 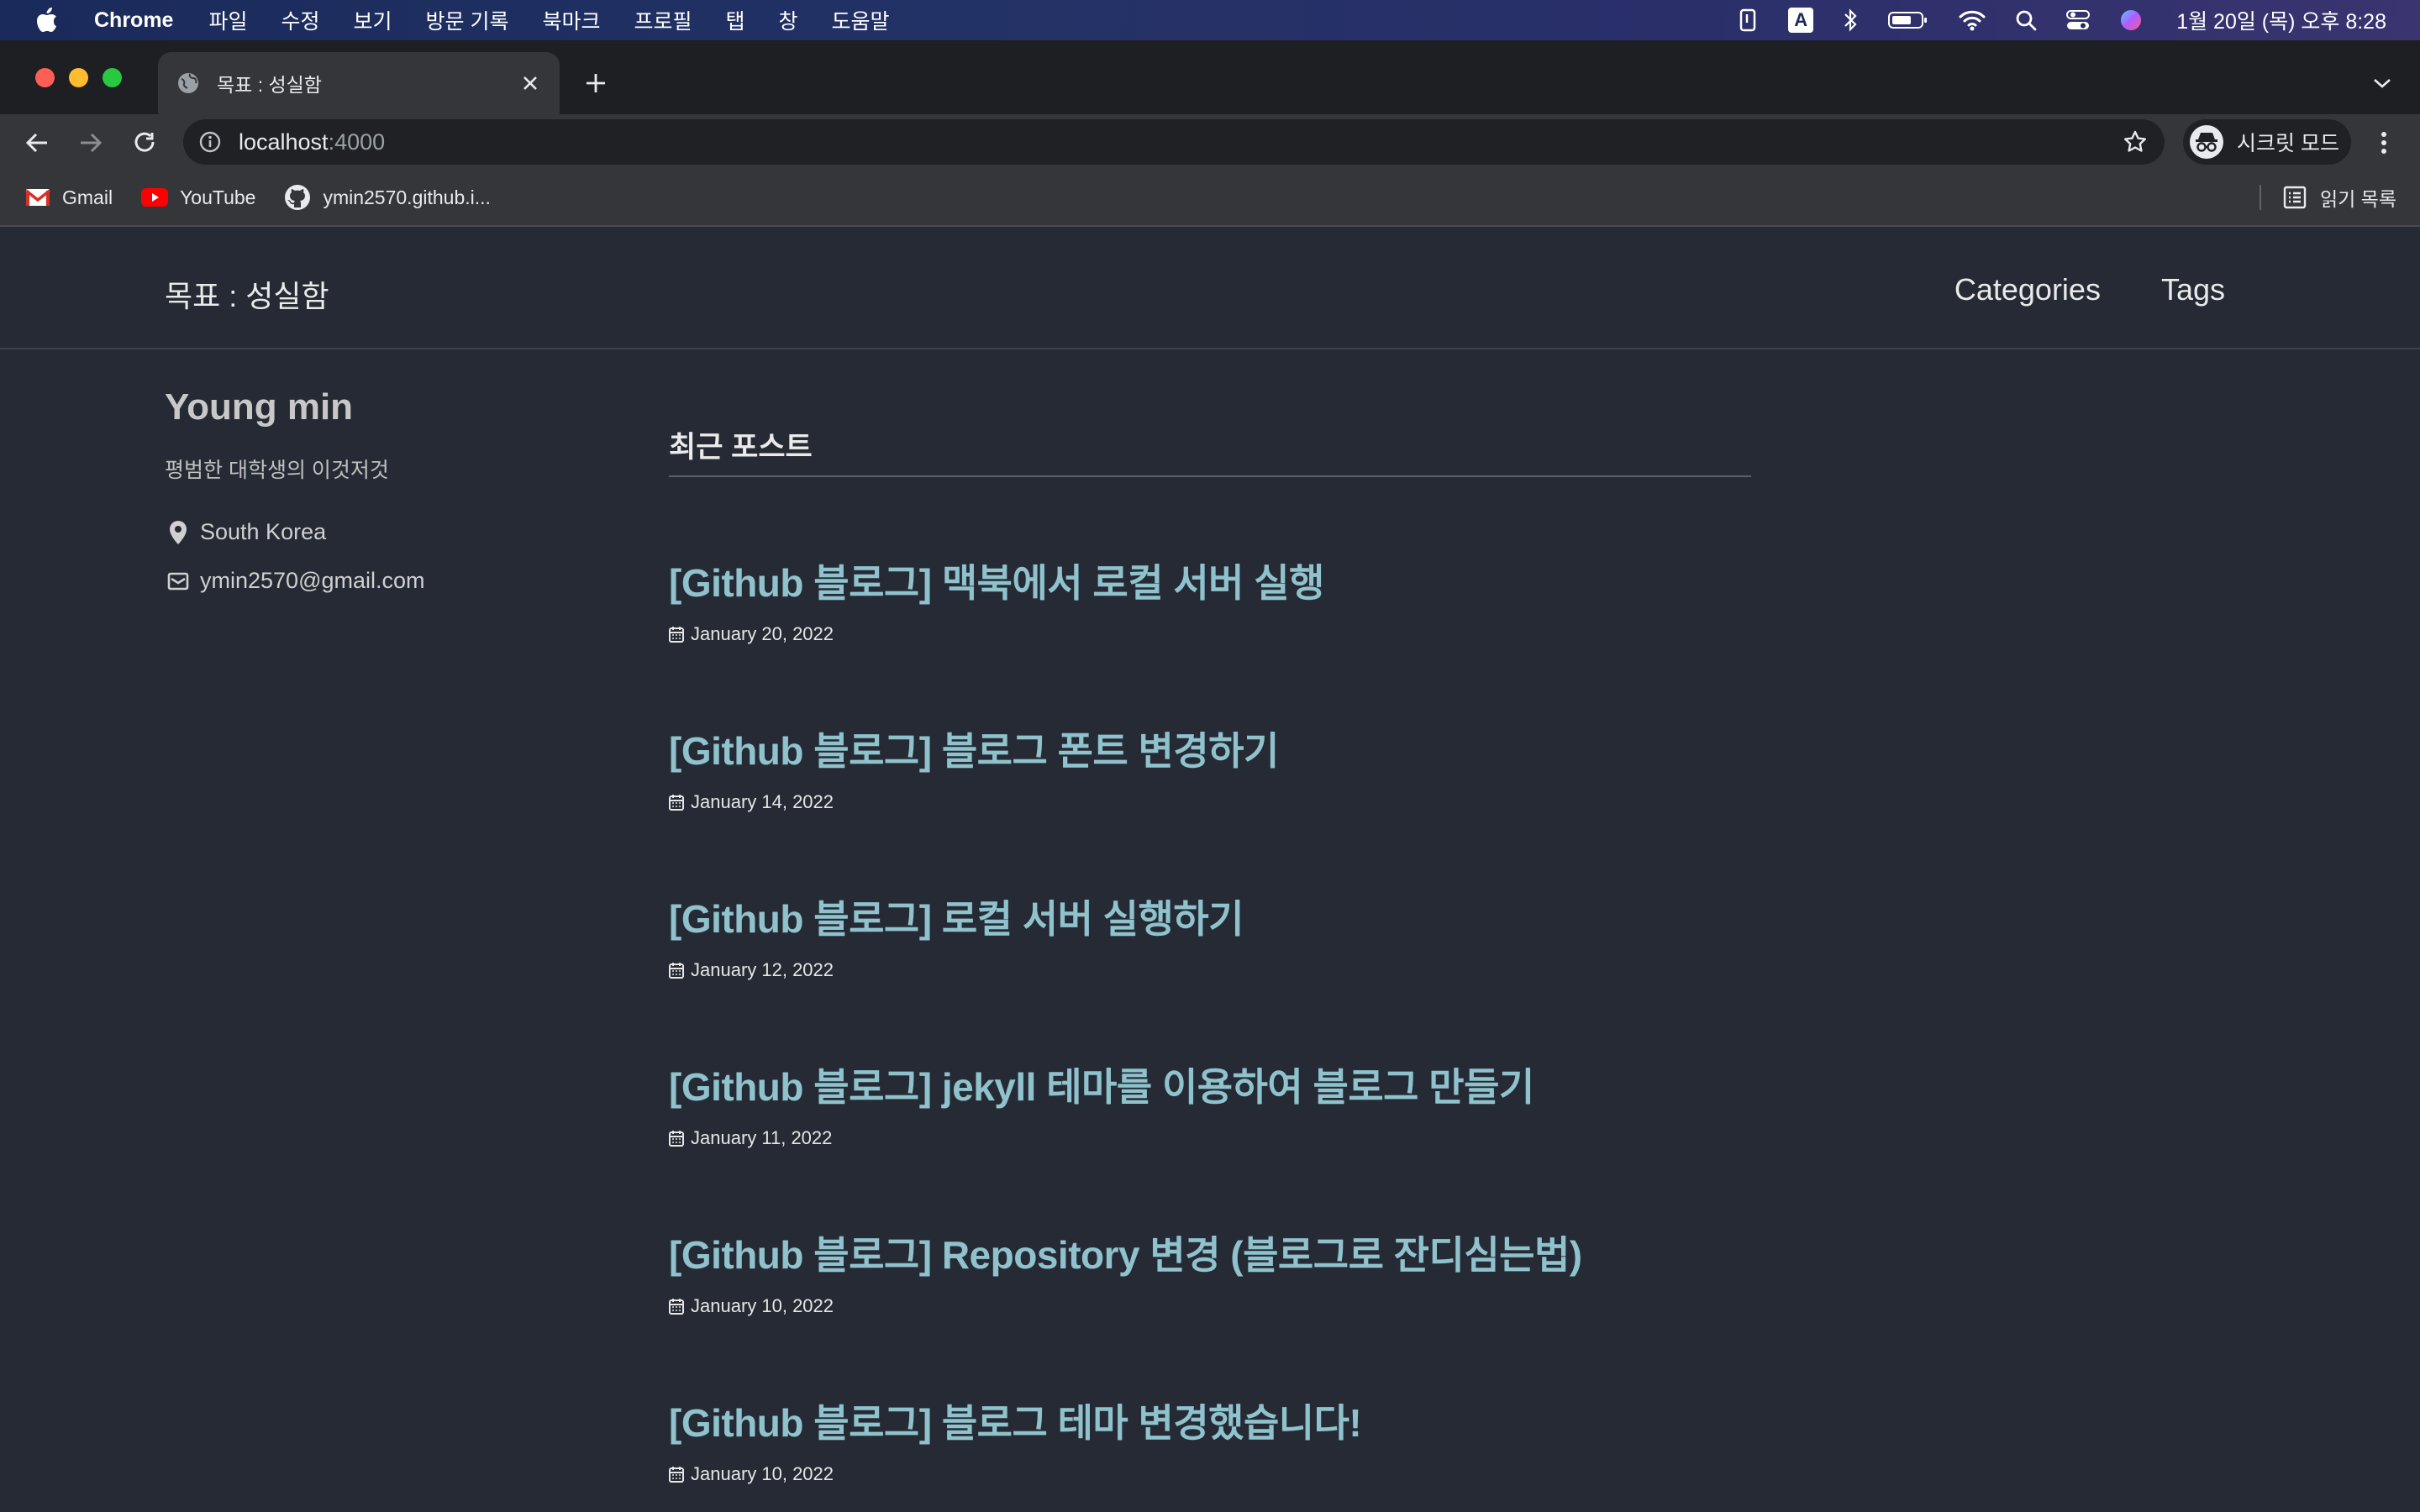 What do you see at coordinates (1467, 970) in the screenshot?
I see `post-date: January 12, 2022` at bounding box center [1467, 970].